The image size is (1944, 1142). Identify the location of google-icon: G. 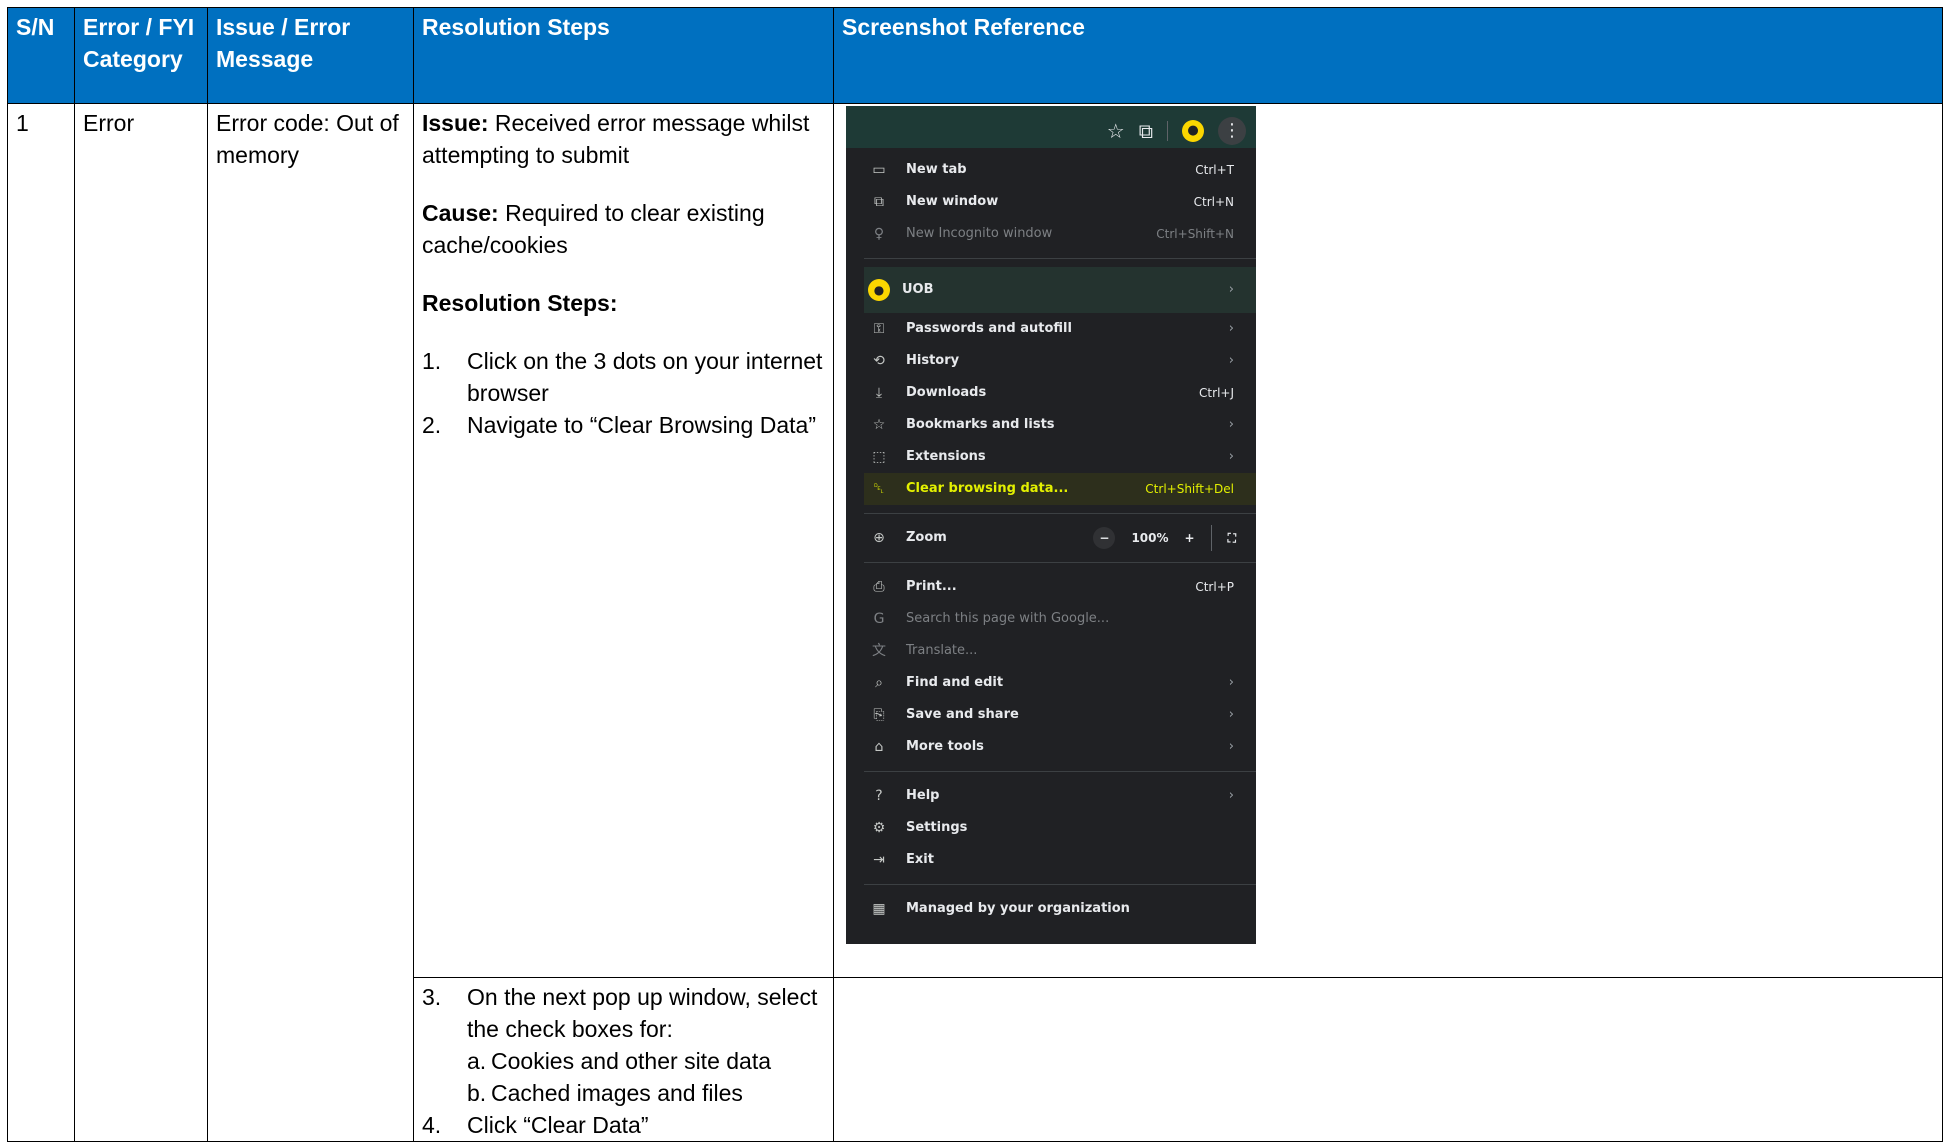
(879, 619).